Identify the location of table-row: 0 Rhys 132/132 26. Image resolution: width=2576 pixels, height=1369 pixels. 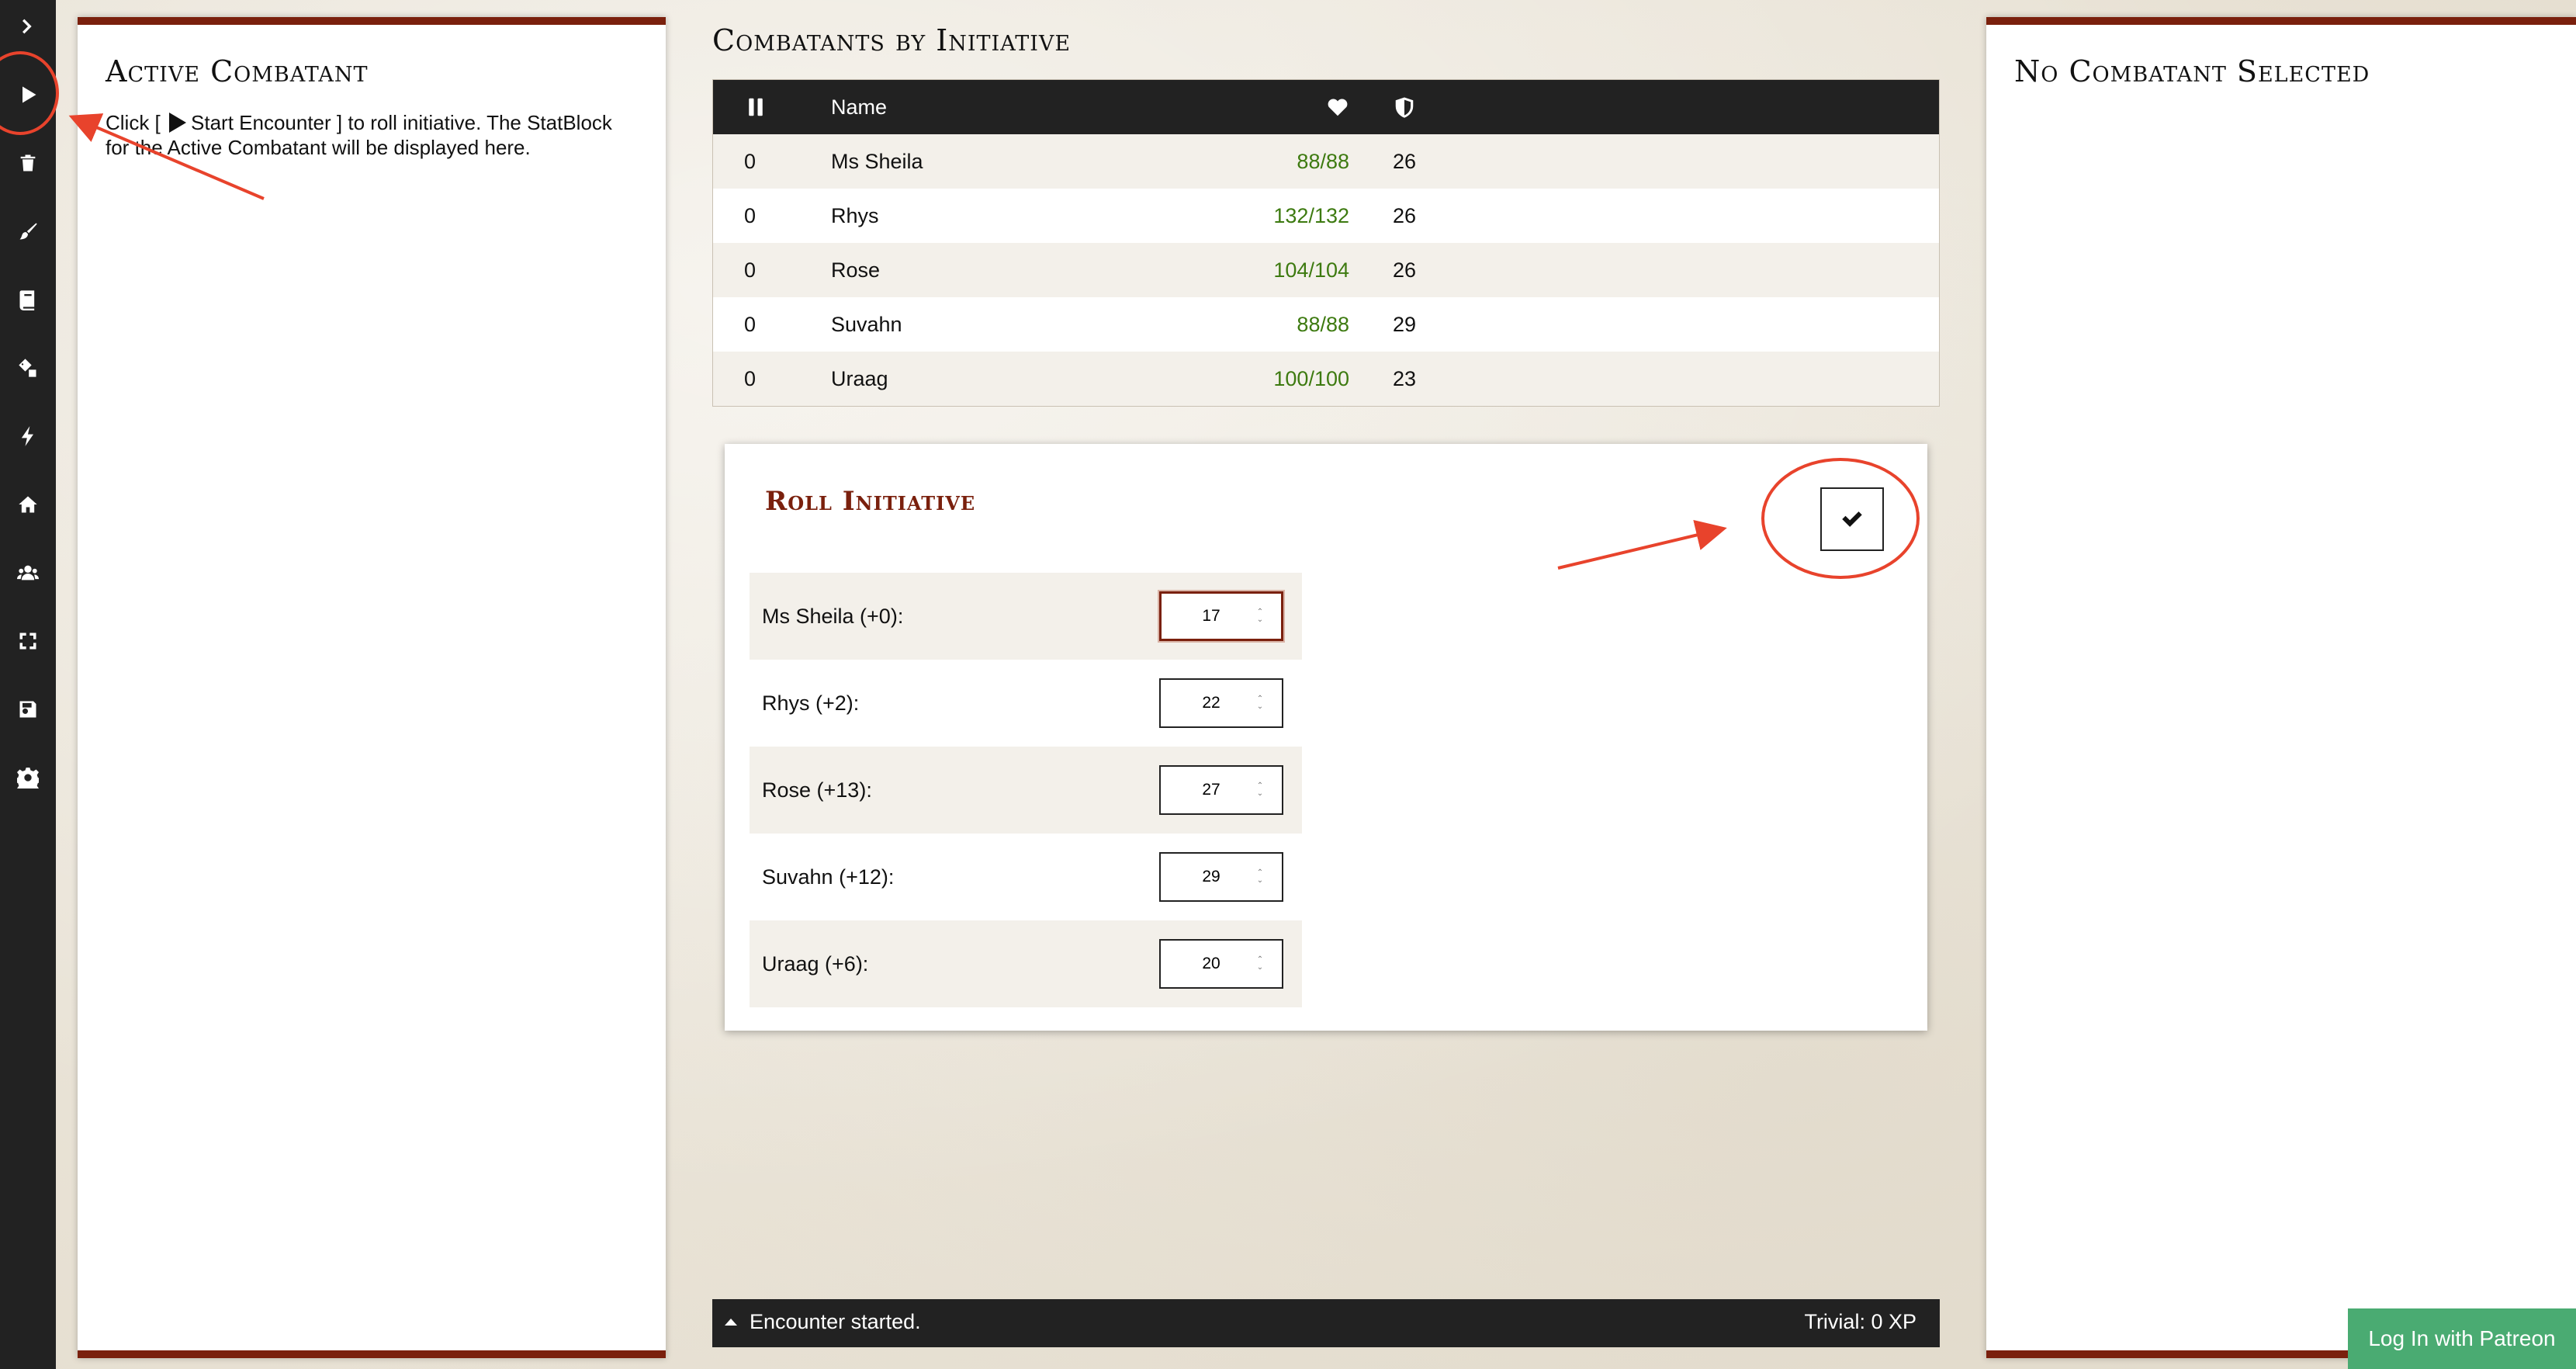
(1326, 216).